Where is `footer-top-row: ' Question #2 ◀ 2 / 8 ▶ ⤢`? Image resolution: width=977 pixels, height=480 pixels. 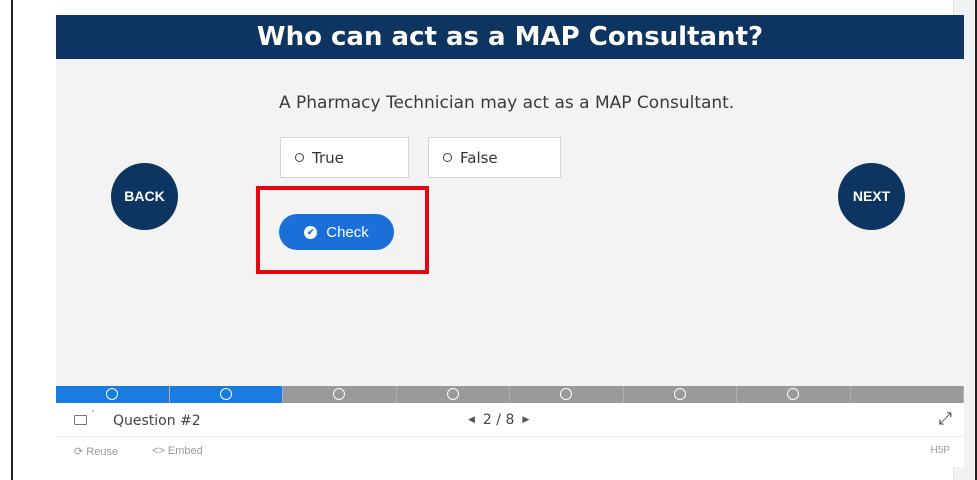
footer-top-row: ' Question #2 ◀ 2 / 8 ▶ ⤢ is located at coordinates (510, 420).